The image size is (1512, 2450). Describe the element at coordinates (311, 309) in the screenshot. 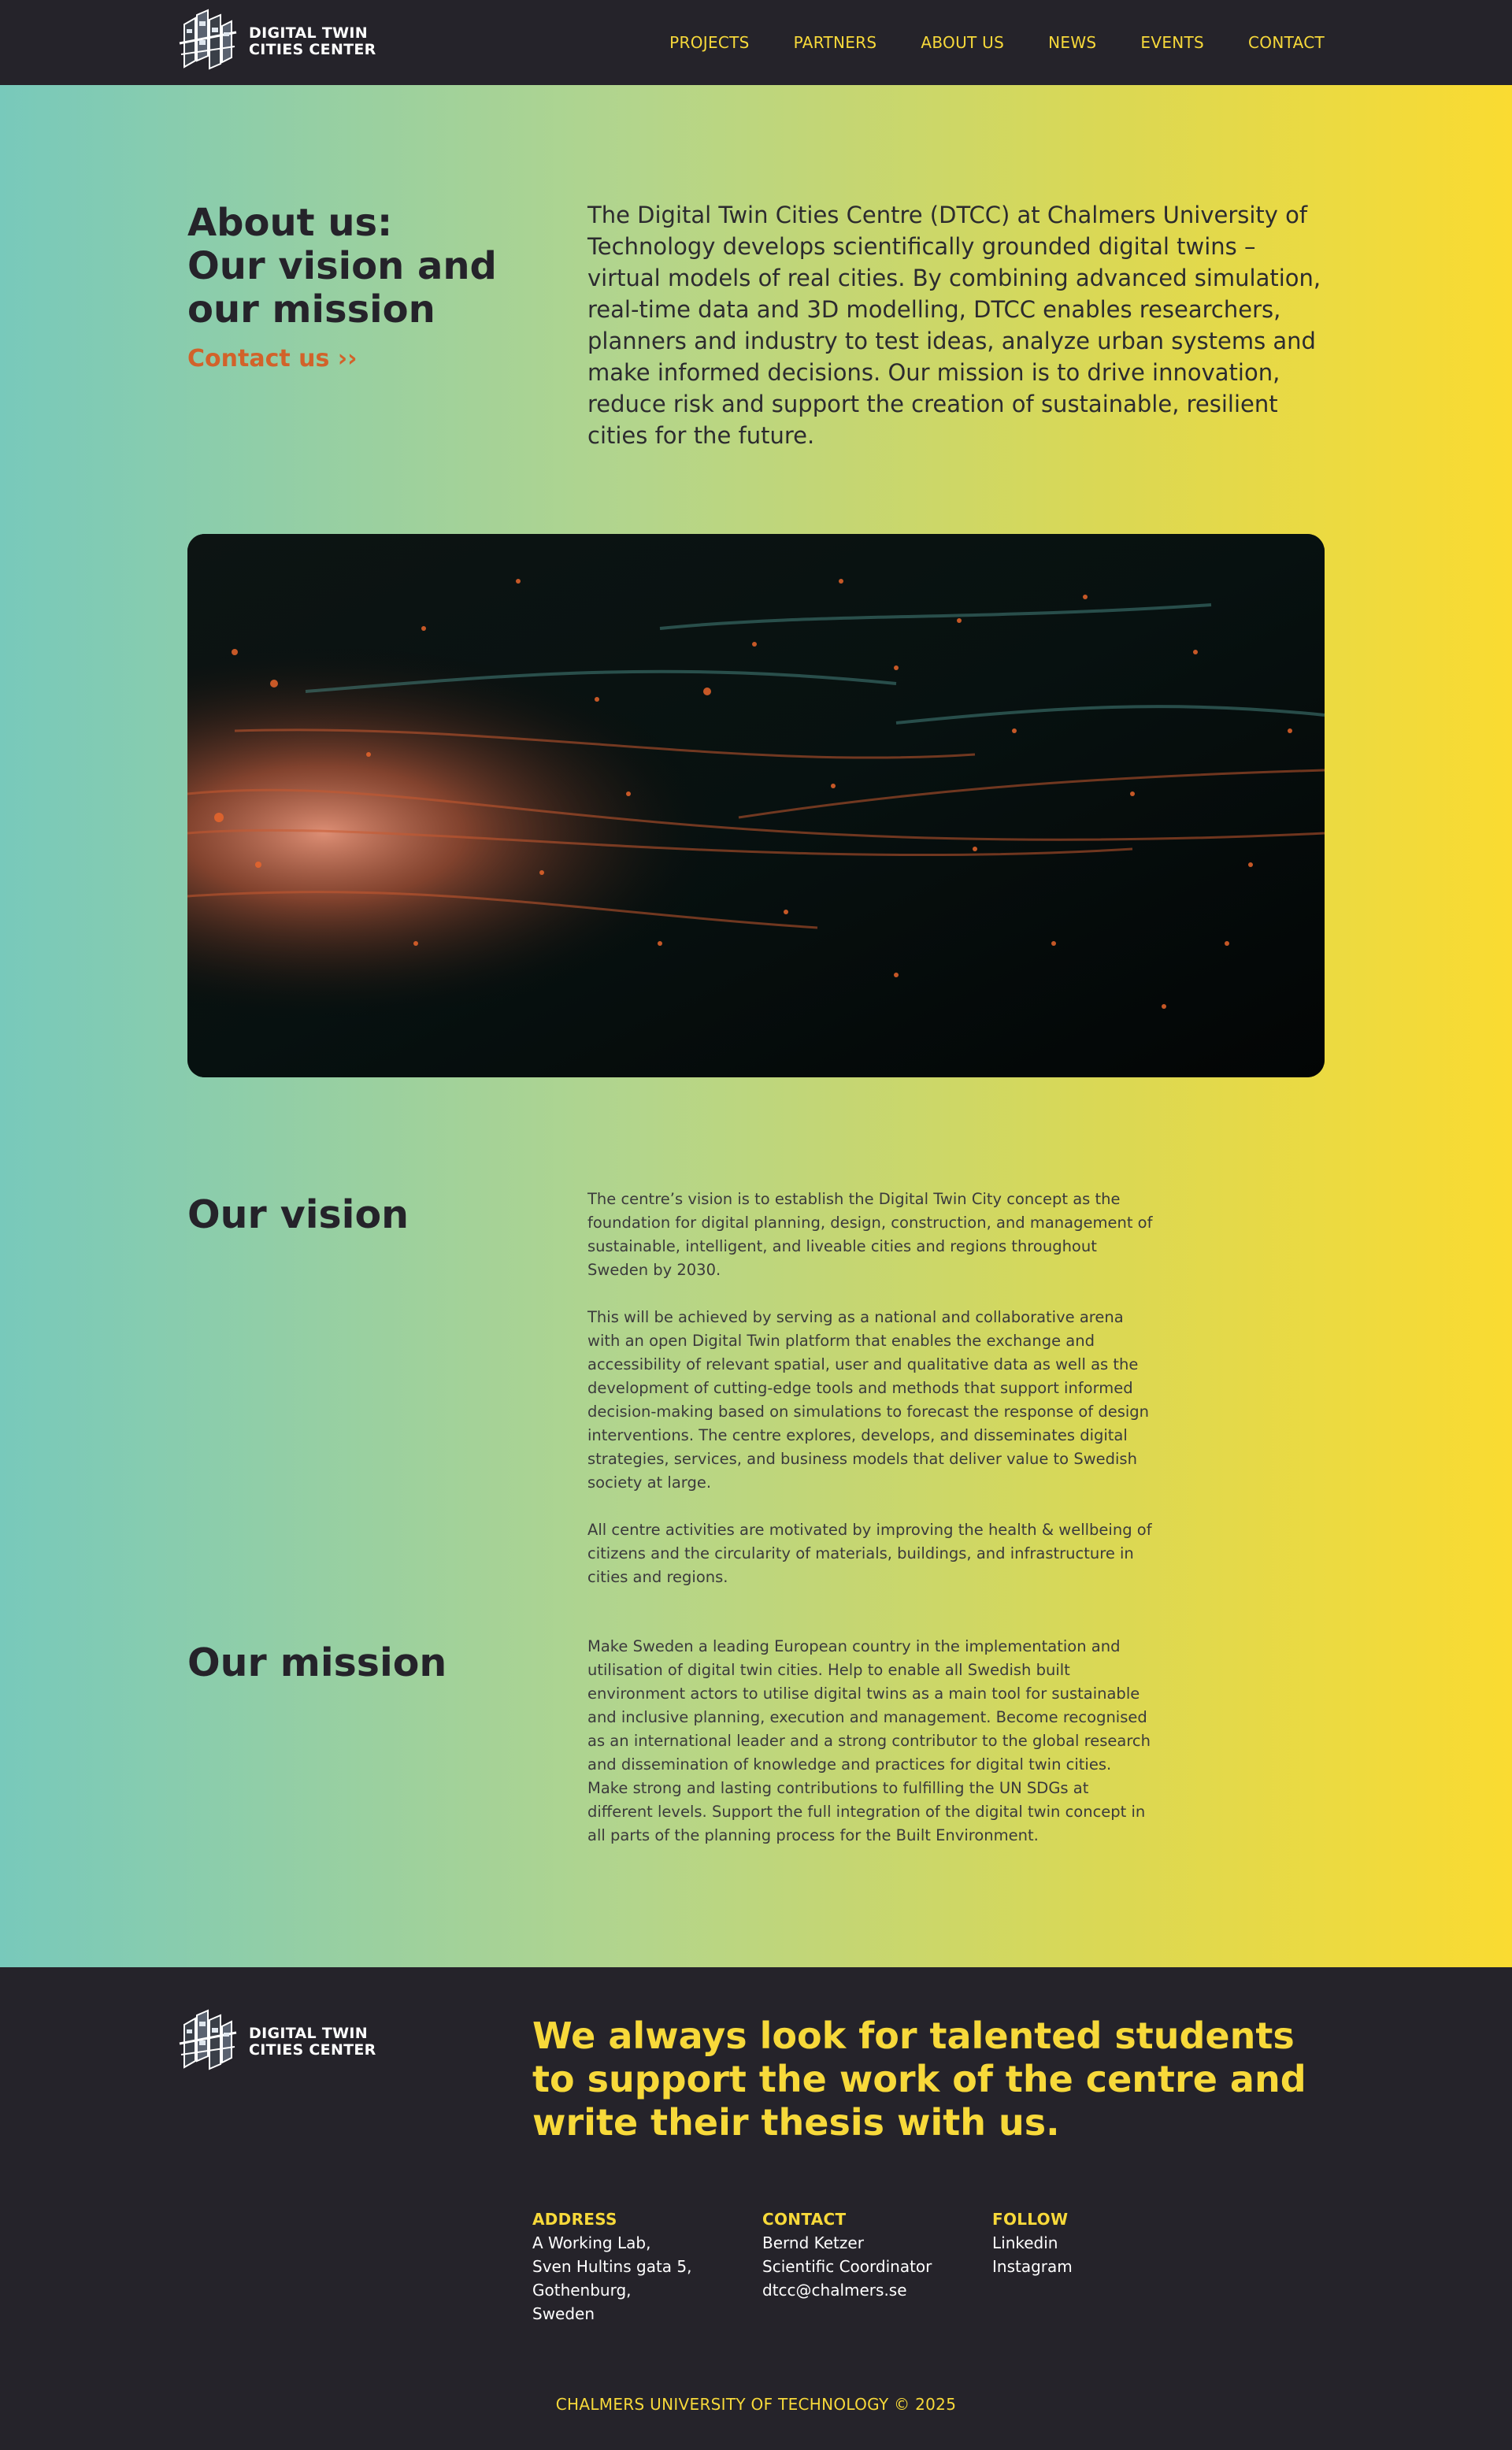

I see `page-title-line-3: our mission` at that location.